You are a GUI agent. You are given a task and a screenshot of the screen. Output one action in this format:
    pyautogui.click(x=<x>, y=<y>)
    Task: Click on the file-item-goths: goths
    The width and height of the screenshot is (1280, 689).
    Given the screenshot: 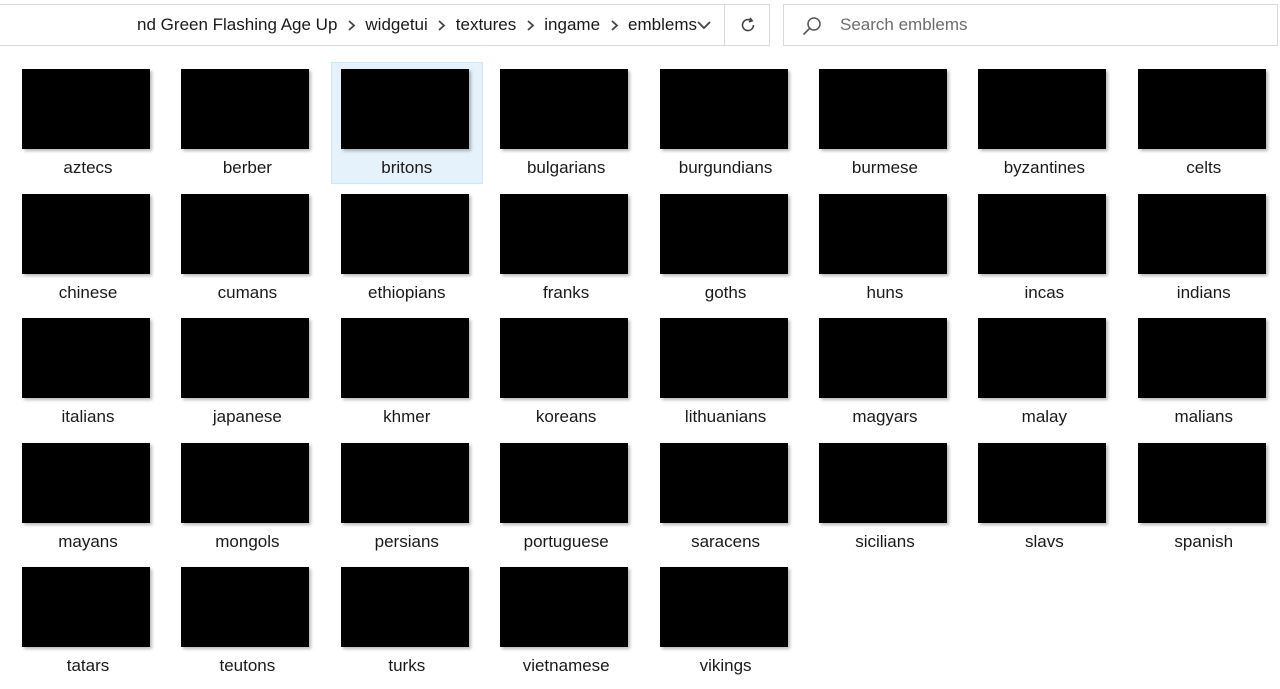 What is the action you would take?
    pyautogui.click(x=726, y=248)
    